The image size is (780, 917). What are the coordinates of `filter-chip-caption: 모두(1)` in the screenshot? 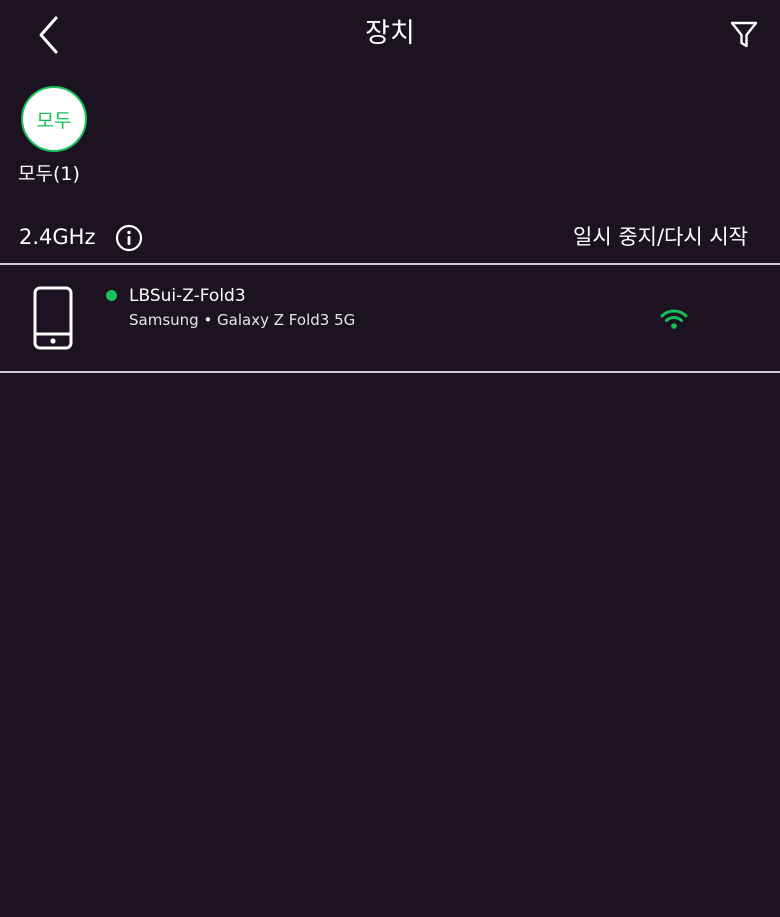 It's located at (49, 174).